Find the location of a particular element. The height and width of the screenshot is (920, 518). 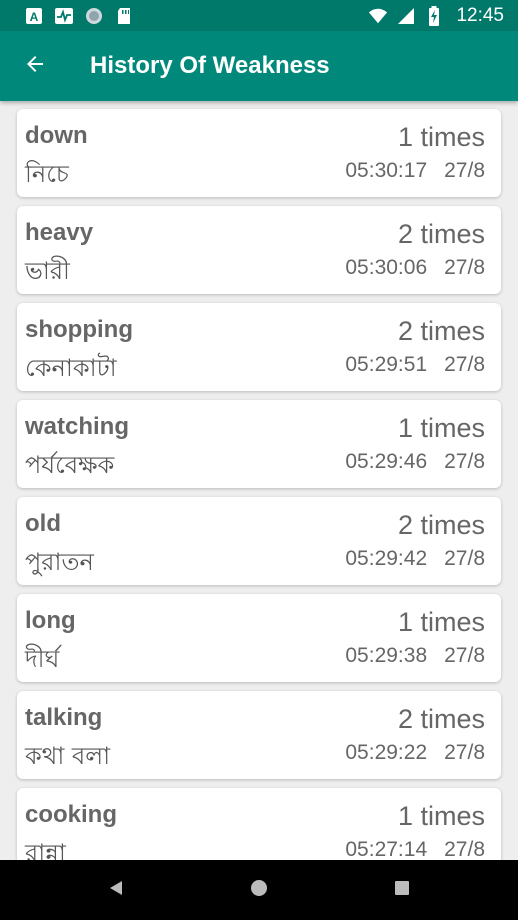

timestamp: 05:27:14 27/8 is located at coordinates (415, 849).